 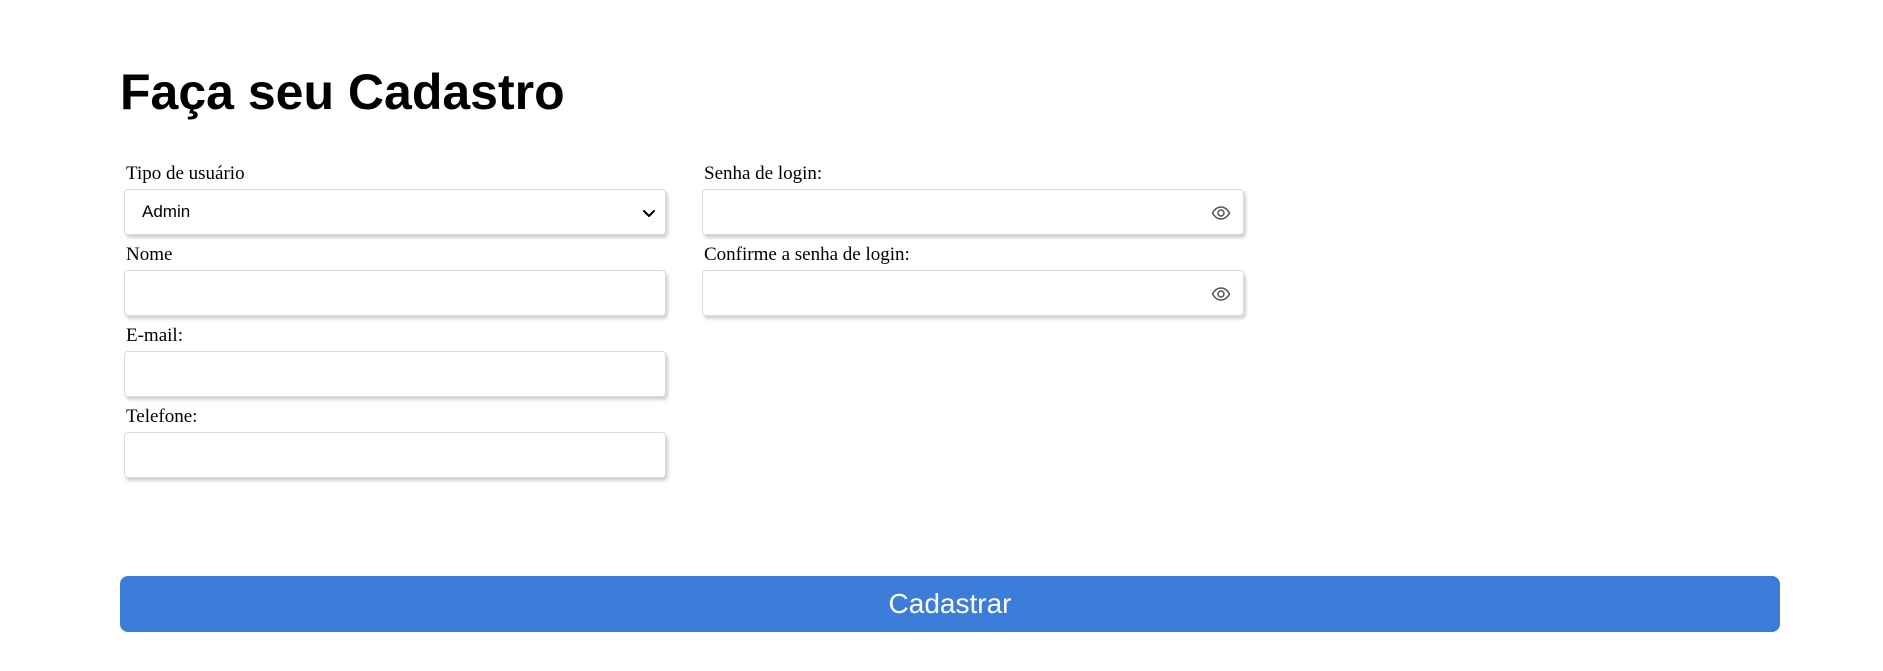 I want to click on name-input, so click(x=395, y=293).